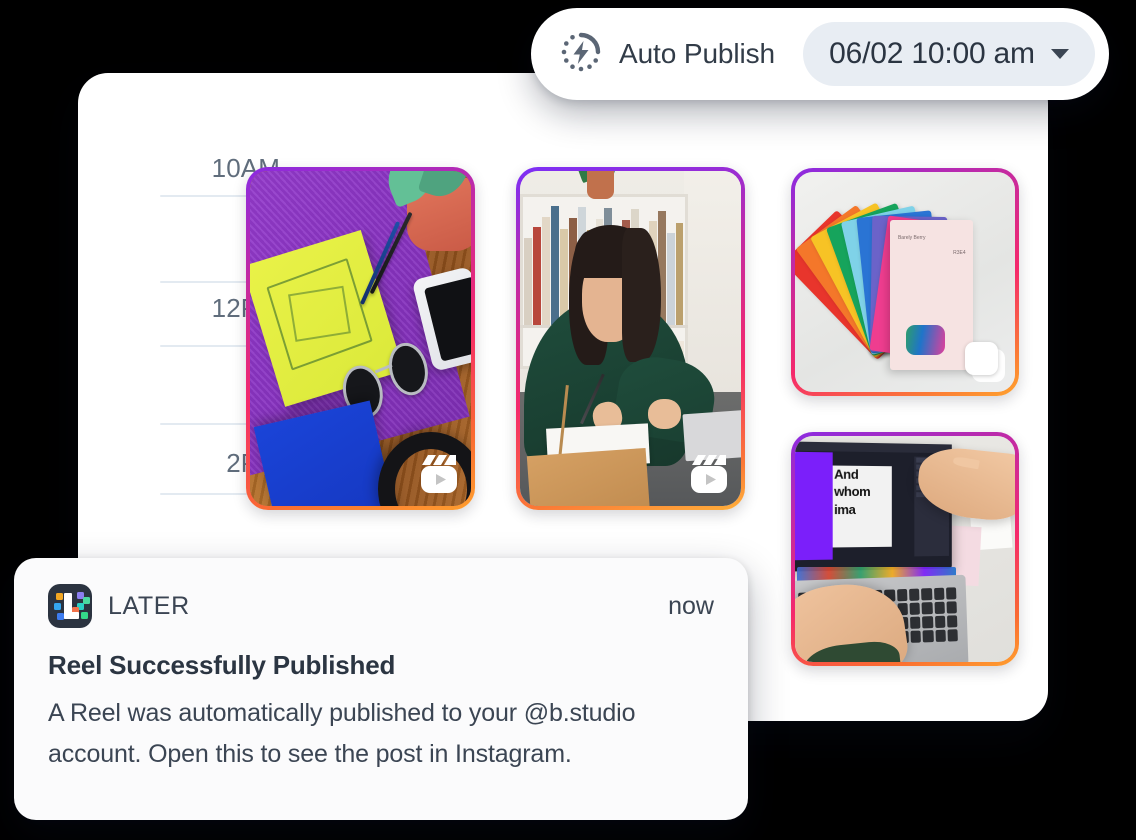 This screenshot has height=840, width=1136. I want to click on post-laptop-designing: And whom ima, so click(905, 549).